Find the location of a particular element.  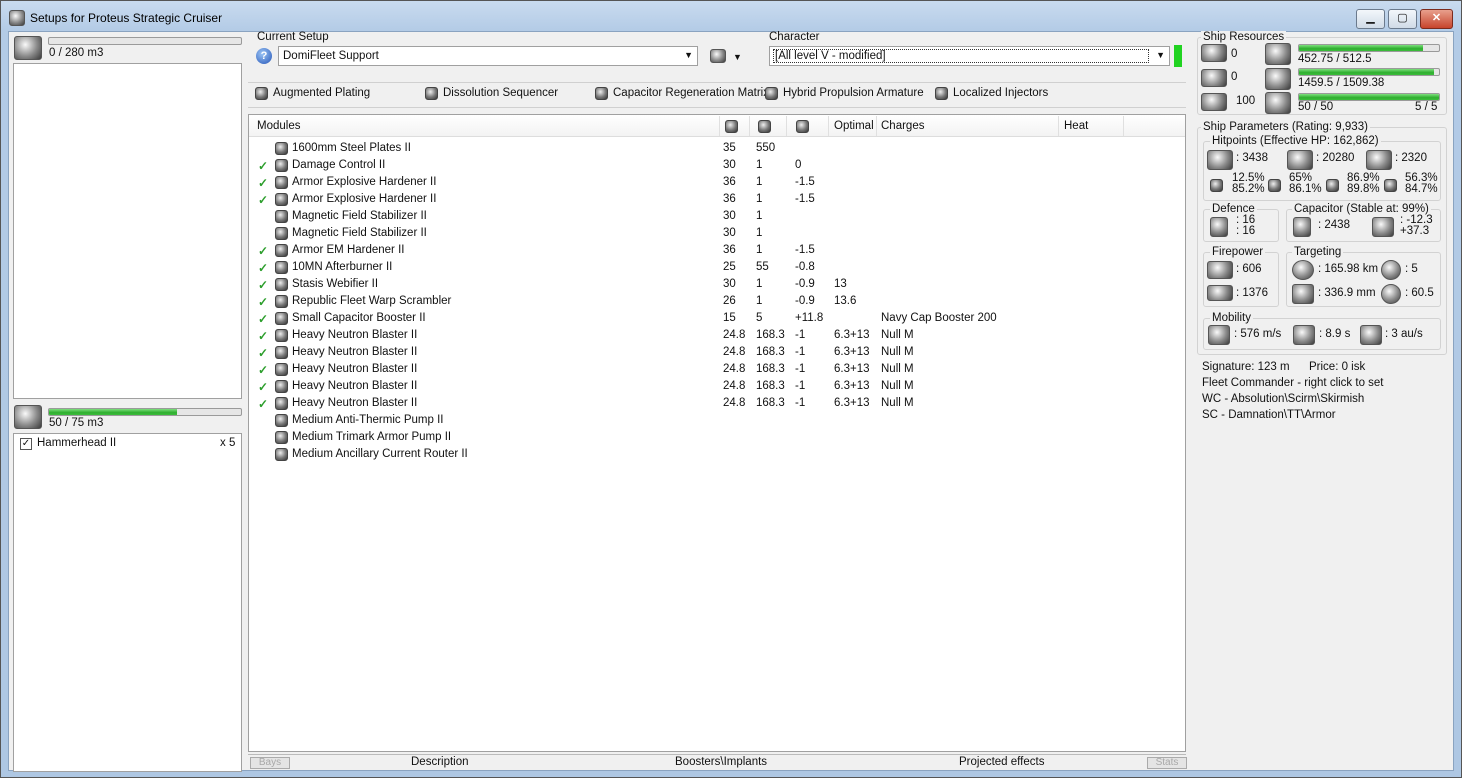

drone-quantity: x 5 is located at coordinates (228, 443).